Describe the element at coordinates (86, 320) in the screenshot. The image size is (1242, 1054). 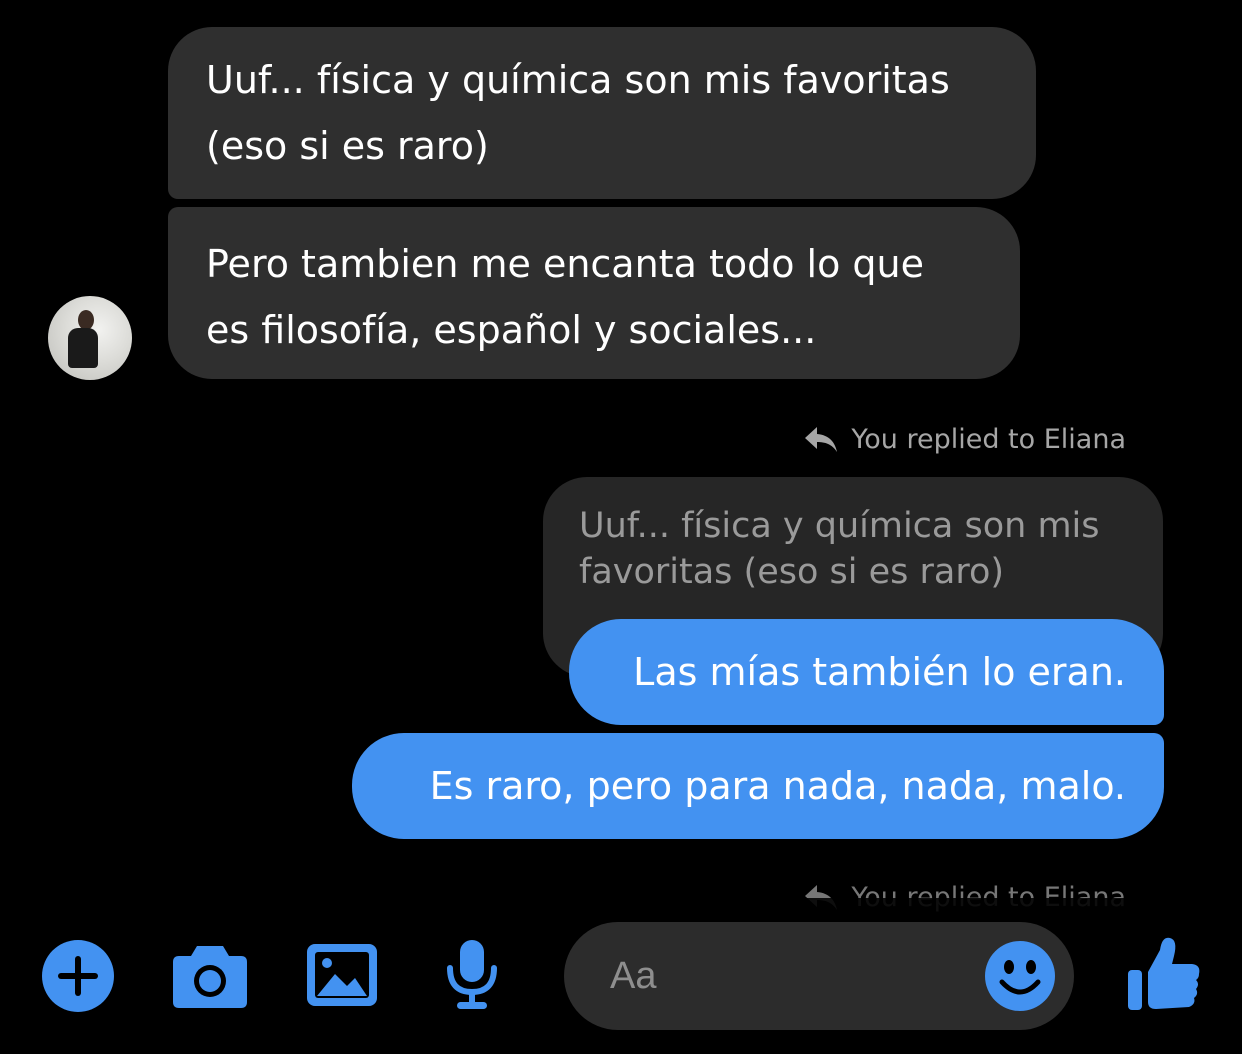
I see `avatar-photo-head` at that location.